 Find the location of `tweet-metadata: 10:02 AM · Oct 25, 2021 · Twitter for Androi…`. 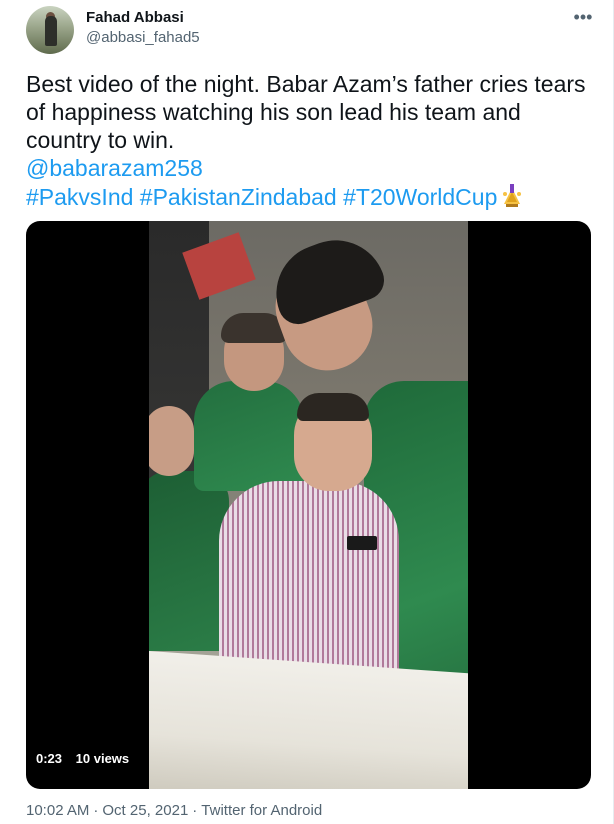

tweet-metadata: 10:02 AM · Oct 25, 2021 · Twitter for Androi… is located at coordinates (174, 810).